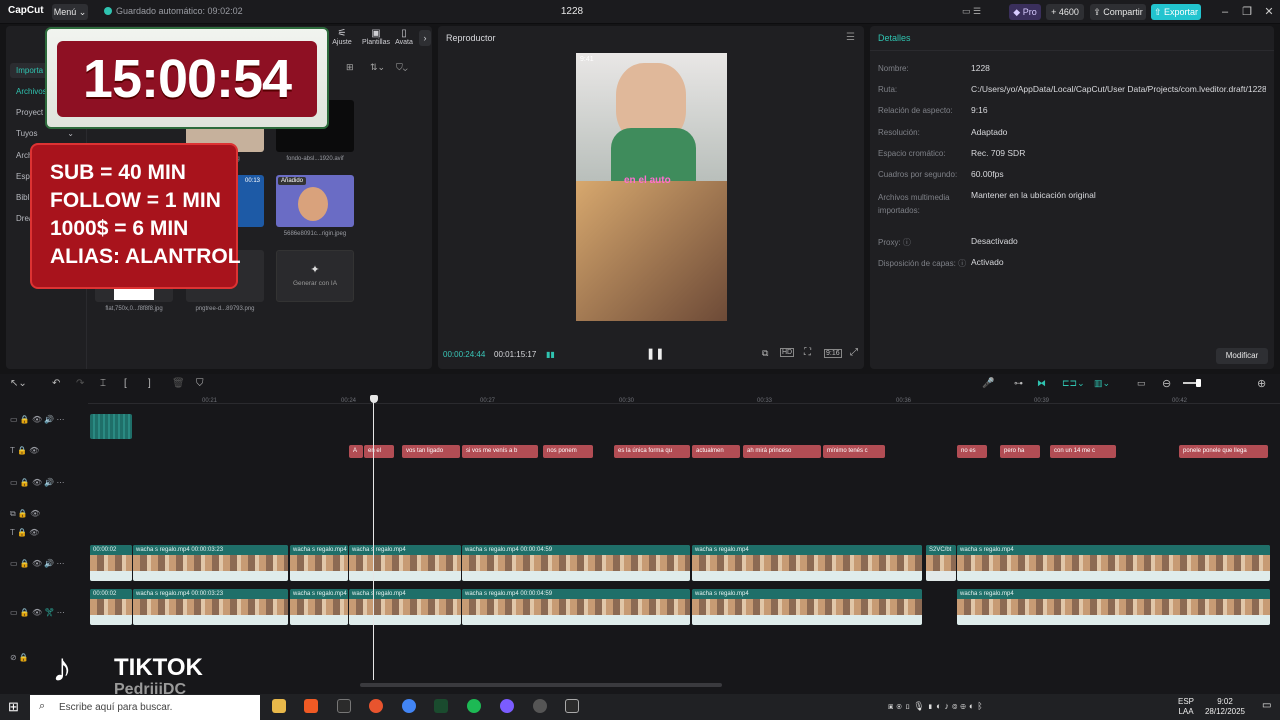 The image size is (1280, 720). Describe the element at coordinates (972, 451) in the screenshot. I see `caption-clip: no es` at that location.